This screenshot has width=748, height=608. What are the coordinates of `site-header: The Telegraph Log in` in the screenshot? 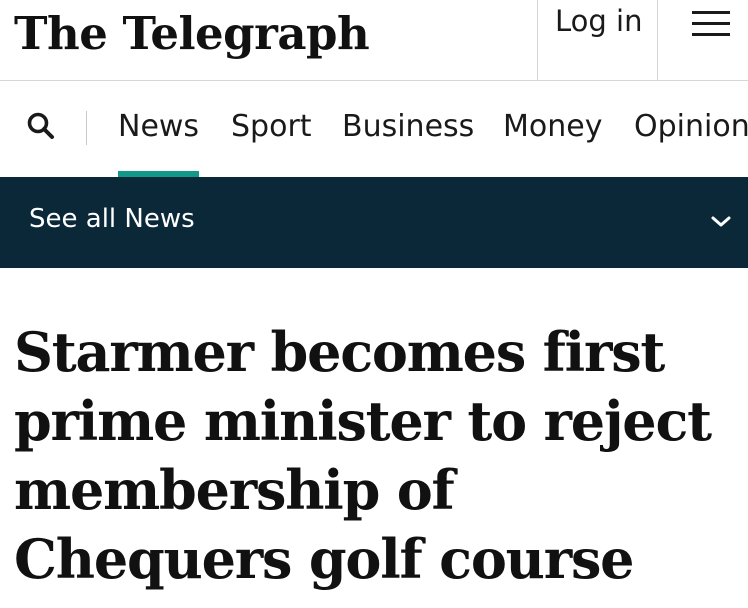 It's located at (374, 40).